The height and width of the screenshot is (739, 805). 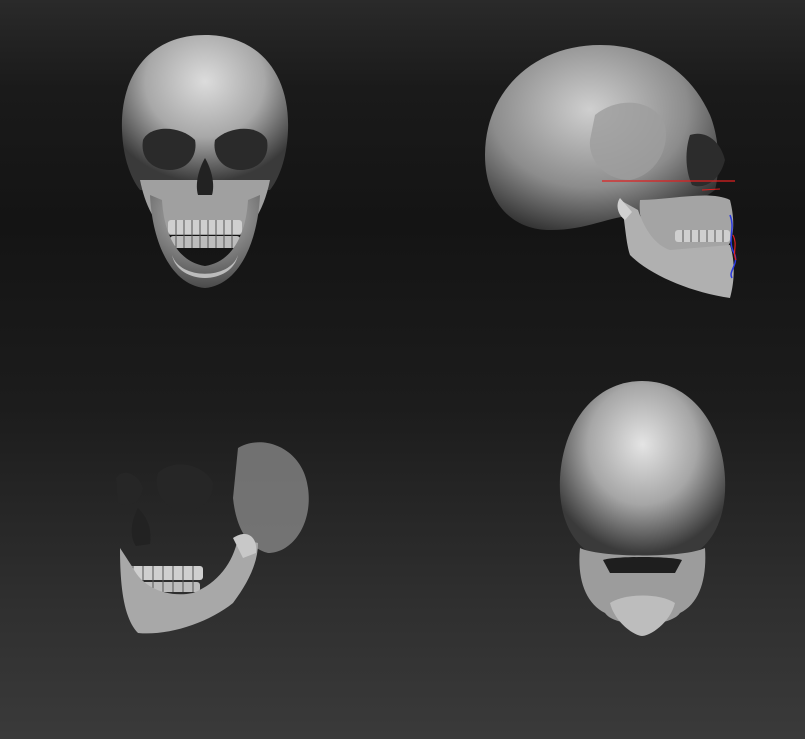 I want to click on skull-side-view, so click(x=625, y=172).